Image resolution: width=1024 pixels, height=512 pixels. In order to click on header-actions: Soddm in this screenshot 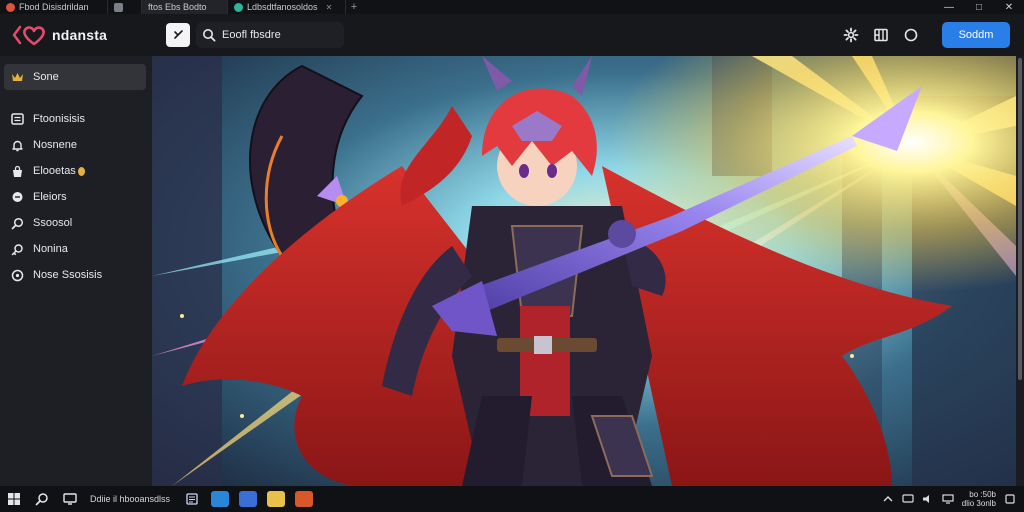, I will do `click(933, 35)`.